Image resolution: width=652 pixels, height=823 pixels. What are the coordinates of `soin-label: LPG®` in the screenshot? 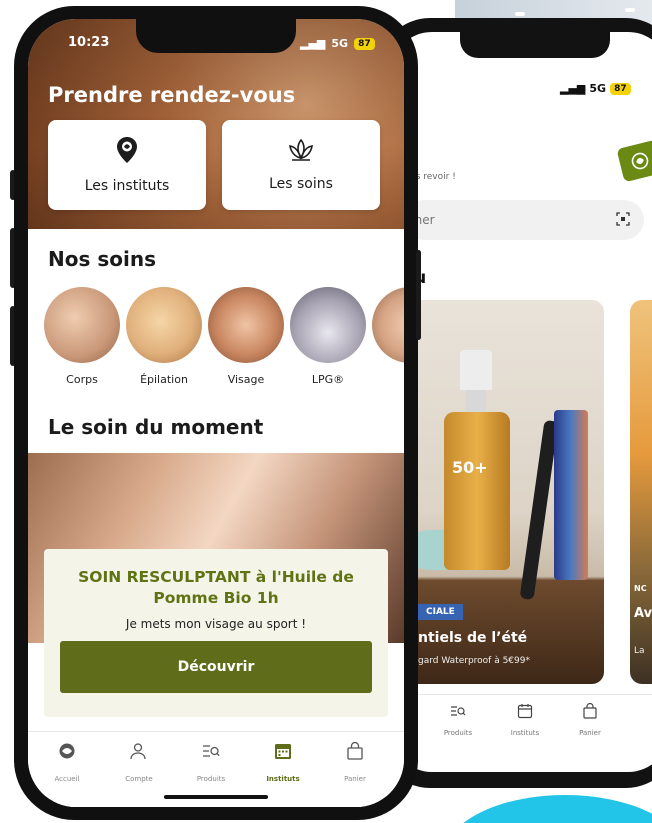 It's located at (328, 379).